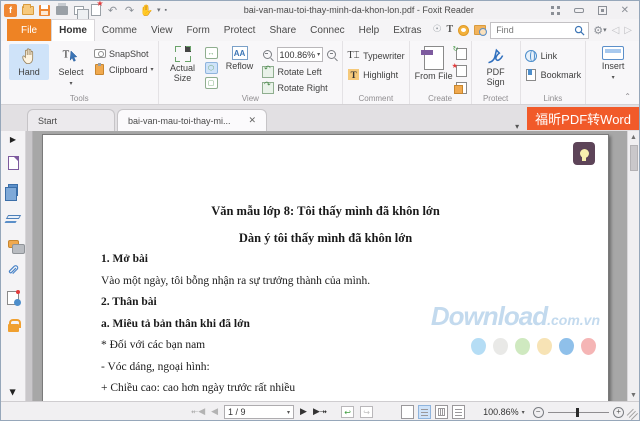 The image size is (640, 421). I want to click on attachments-panel-button, so click(13, 271).